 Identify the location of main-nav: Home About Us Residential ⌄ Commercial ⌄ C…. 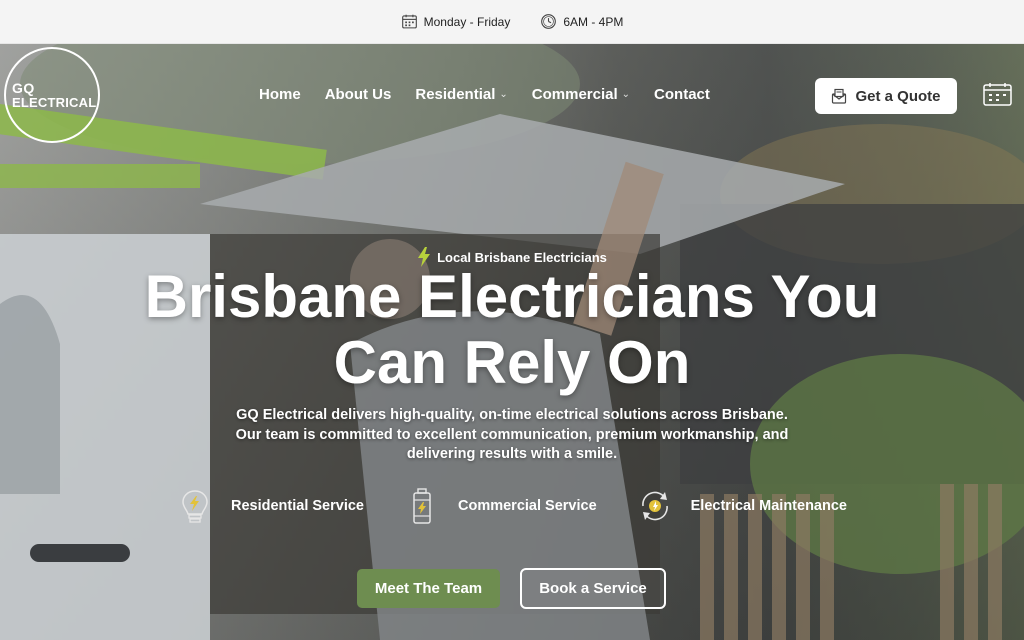
(484, 94).